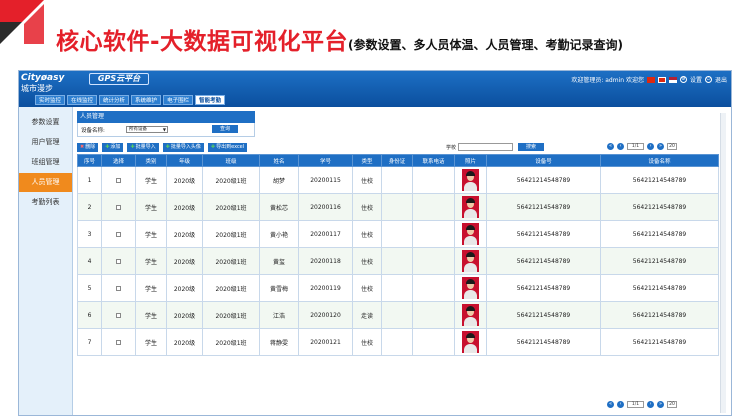  Describe the element at coordinates (696, 79) in the screenshot. I see `settings-link: 设置` at that location.